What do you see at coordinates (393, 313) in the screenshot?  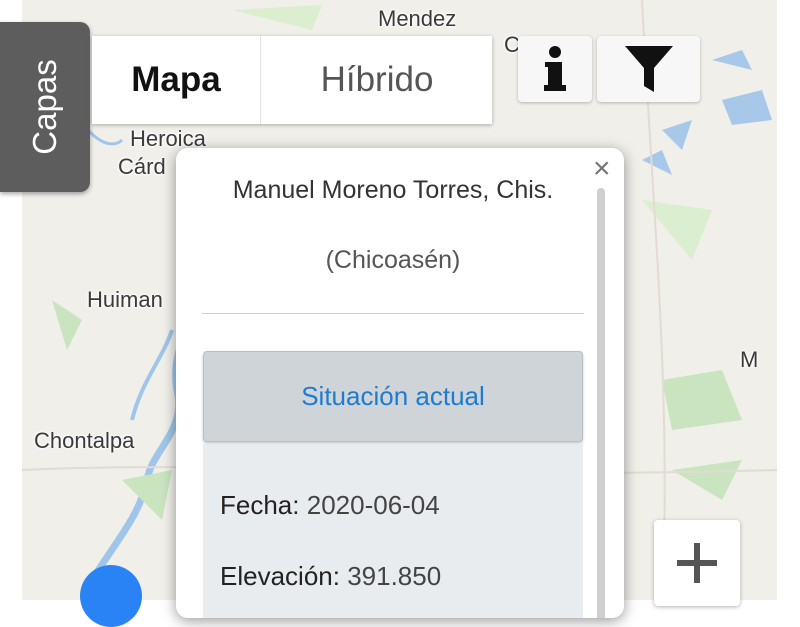 I see `divider` at bounding box center [393, 313].